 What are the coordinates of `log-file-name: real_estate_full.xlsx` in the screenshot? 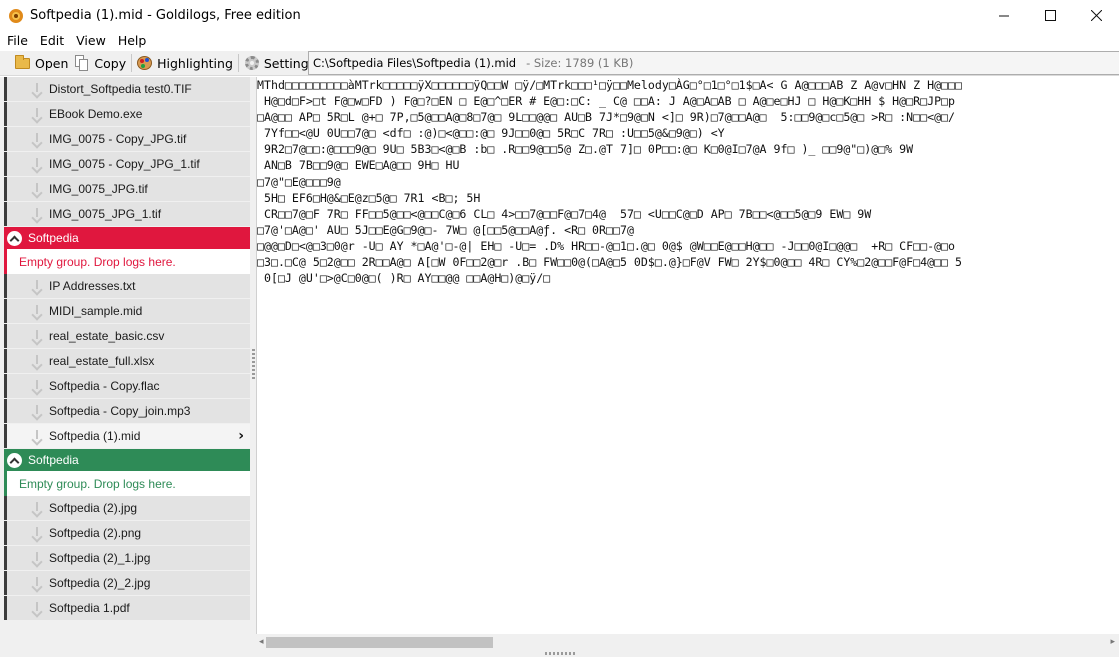 It's located at (102, 361).